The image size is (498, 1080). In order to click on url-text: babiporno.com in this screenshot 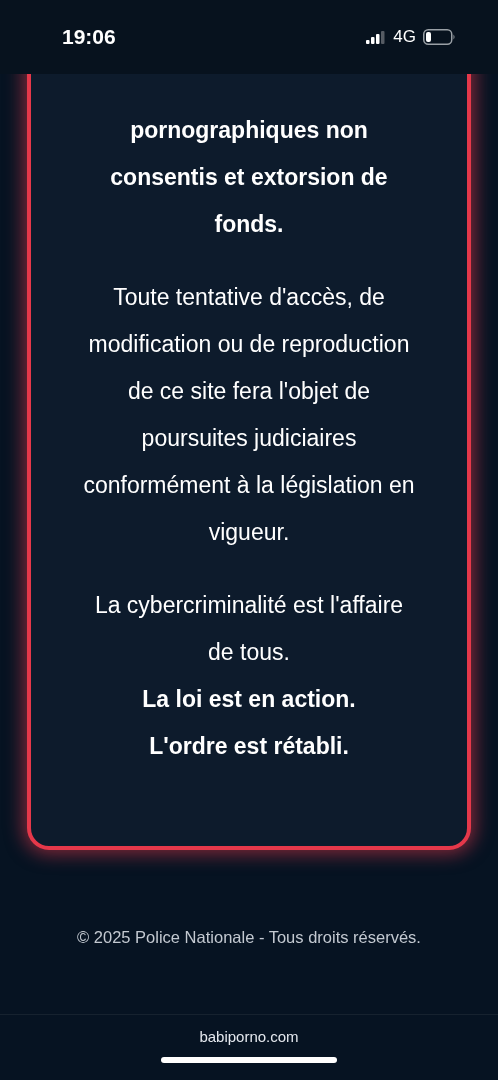, I will do `click(249, 1036)`.